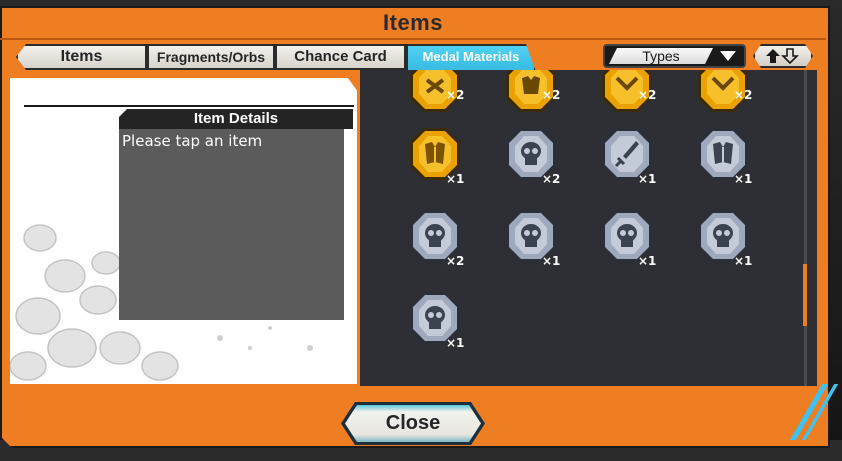  I want to click on dialog-title: Items, so click(413, 22).